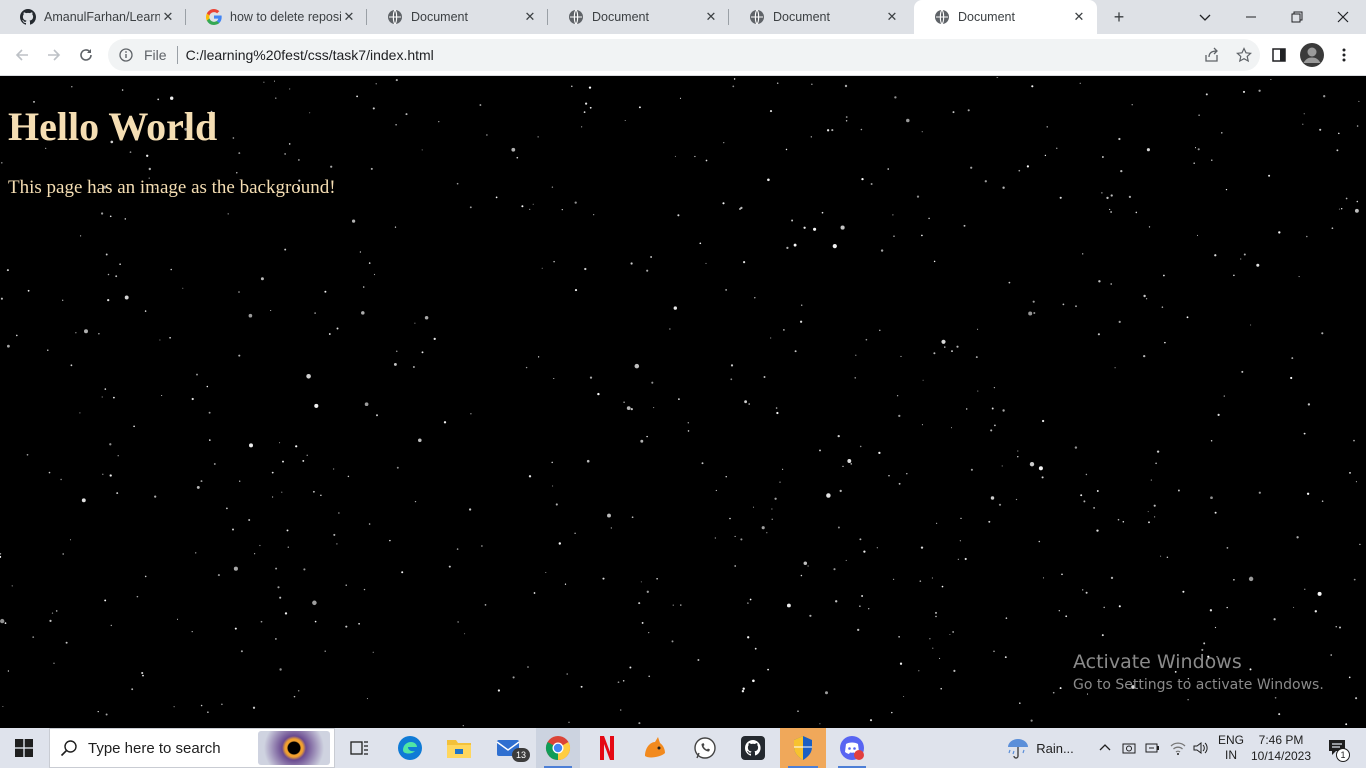 This screenshot has width=1366, height=768. Describe the element at coordinates (457, 17) in the screenshot. I see `tab-document-1: Document ✕` at that location.